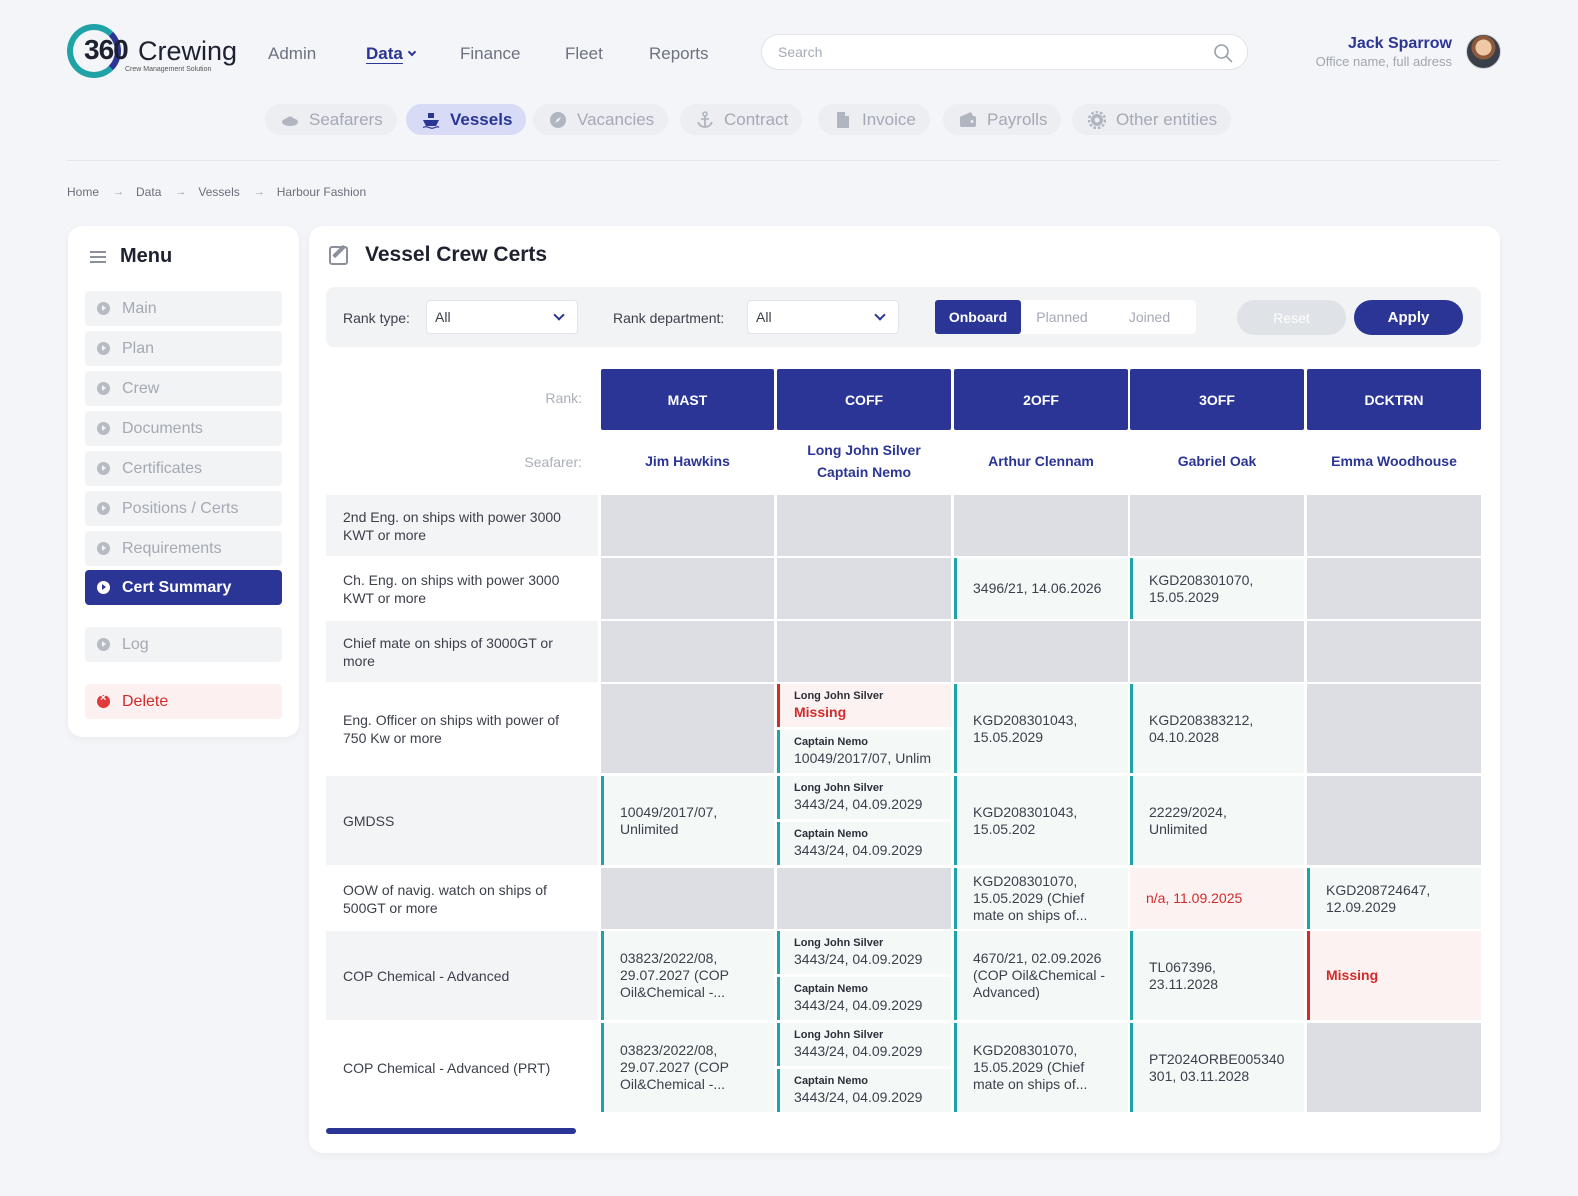 The height and width of the screenshot is (1196, 1578). What do you see at coordinates (889, 119) in the screenshot?
I see `tab-invoice-label: Invoice` at bounding box center [889, 119].